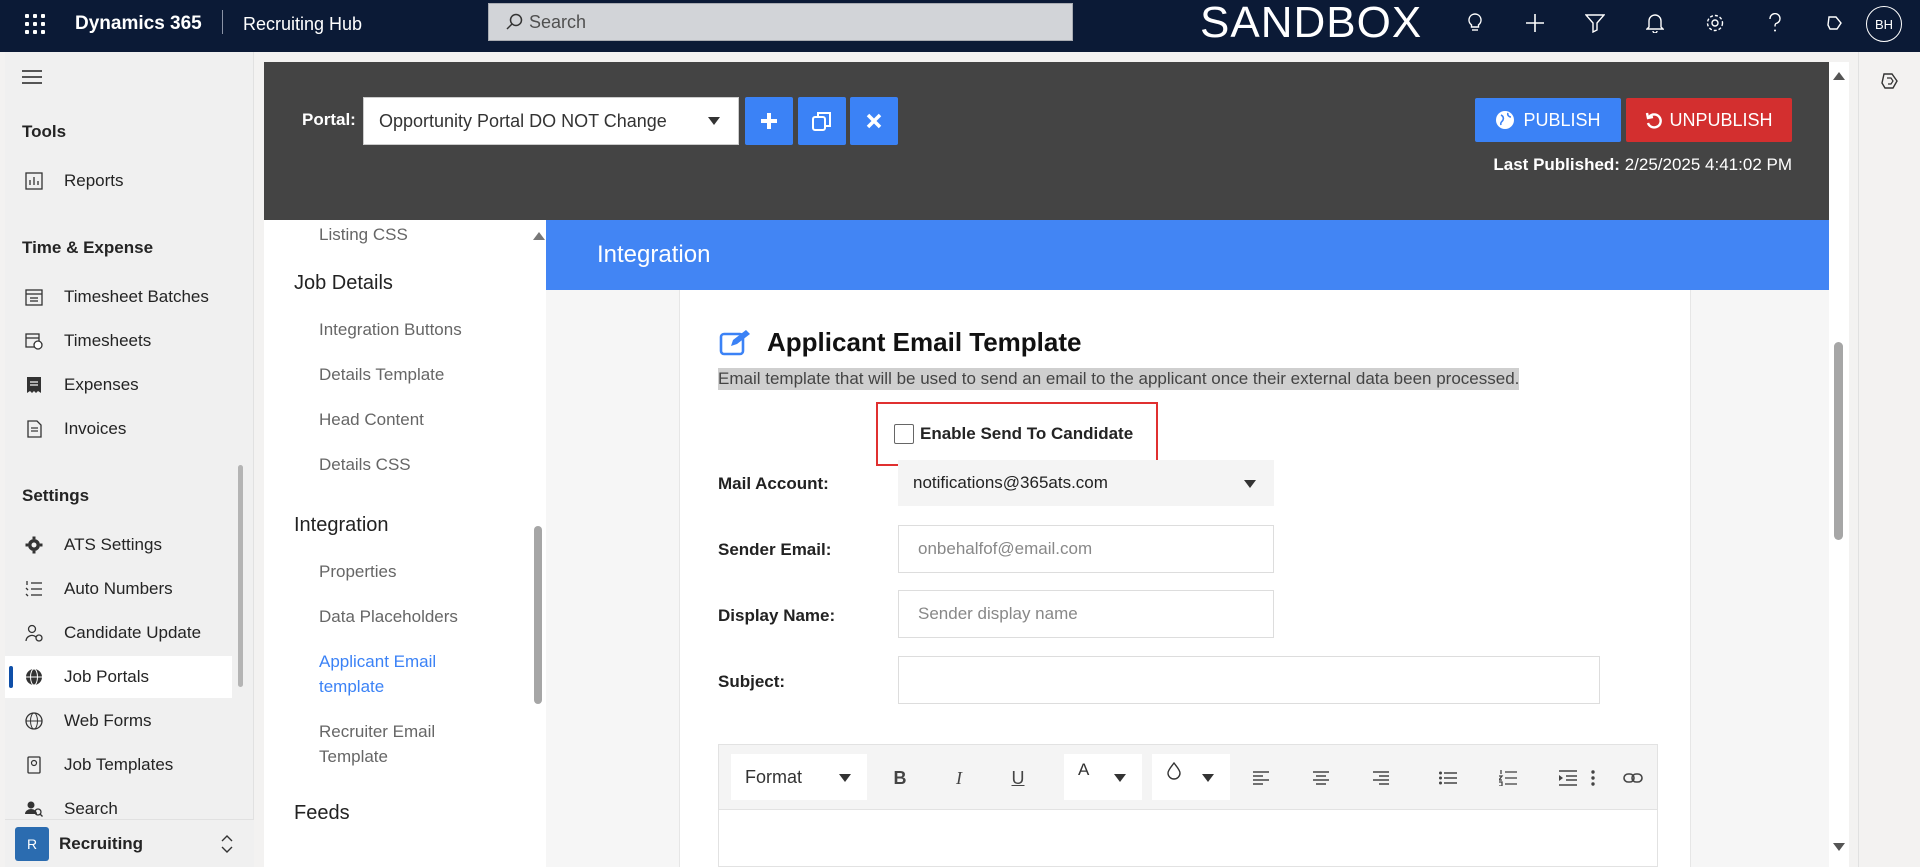 This screenshot has height=867, width=1920. What do you see at coordinates (1568, 778) in the screenshot?
I see `indent-button` at bounding box center [1568, 778].